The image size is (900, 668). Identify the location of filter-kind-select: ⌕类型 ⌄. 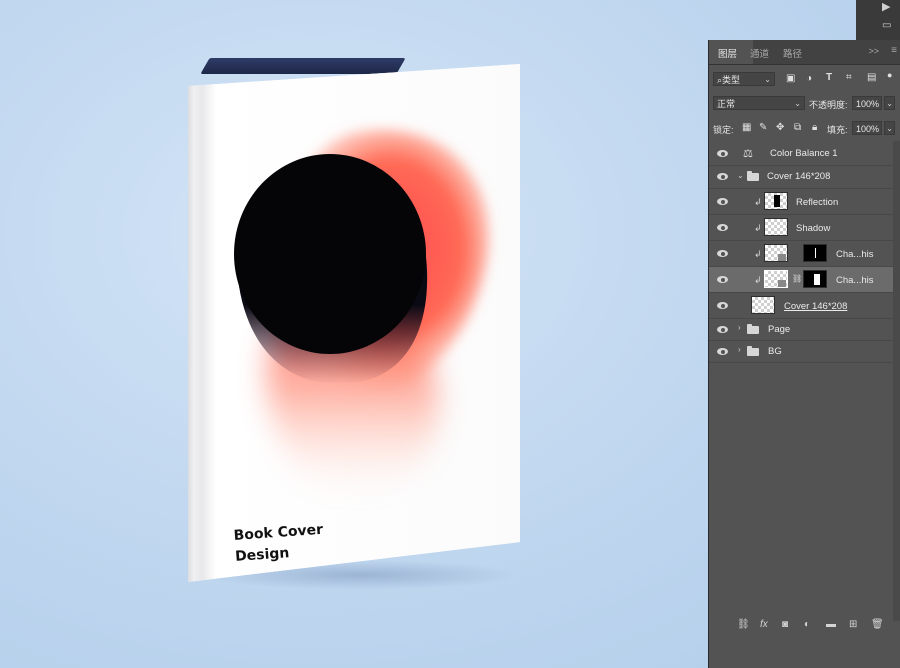
(744, 79).